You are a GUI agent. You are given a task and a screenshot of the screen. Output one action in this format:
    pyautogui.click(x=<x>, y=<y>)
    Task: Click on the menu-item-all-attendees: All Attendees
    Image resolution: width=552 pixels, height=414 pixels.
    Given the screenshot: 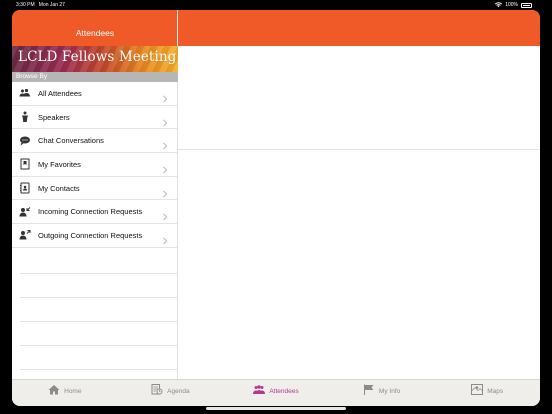 What is the action you would take?
    pyautogui.click(x=95, y=94)
    